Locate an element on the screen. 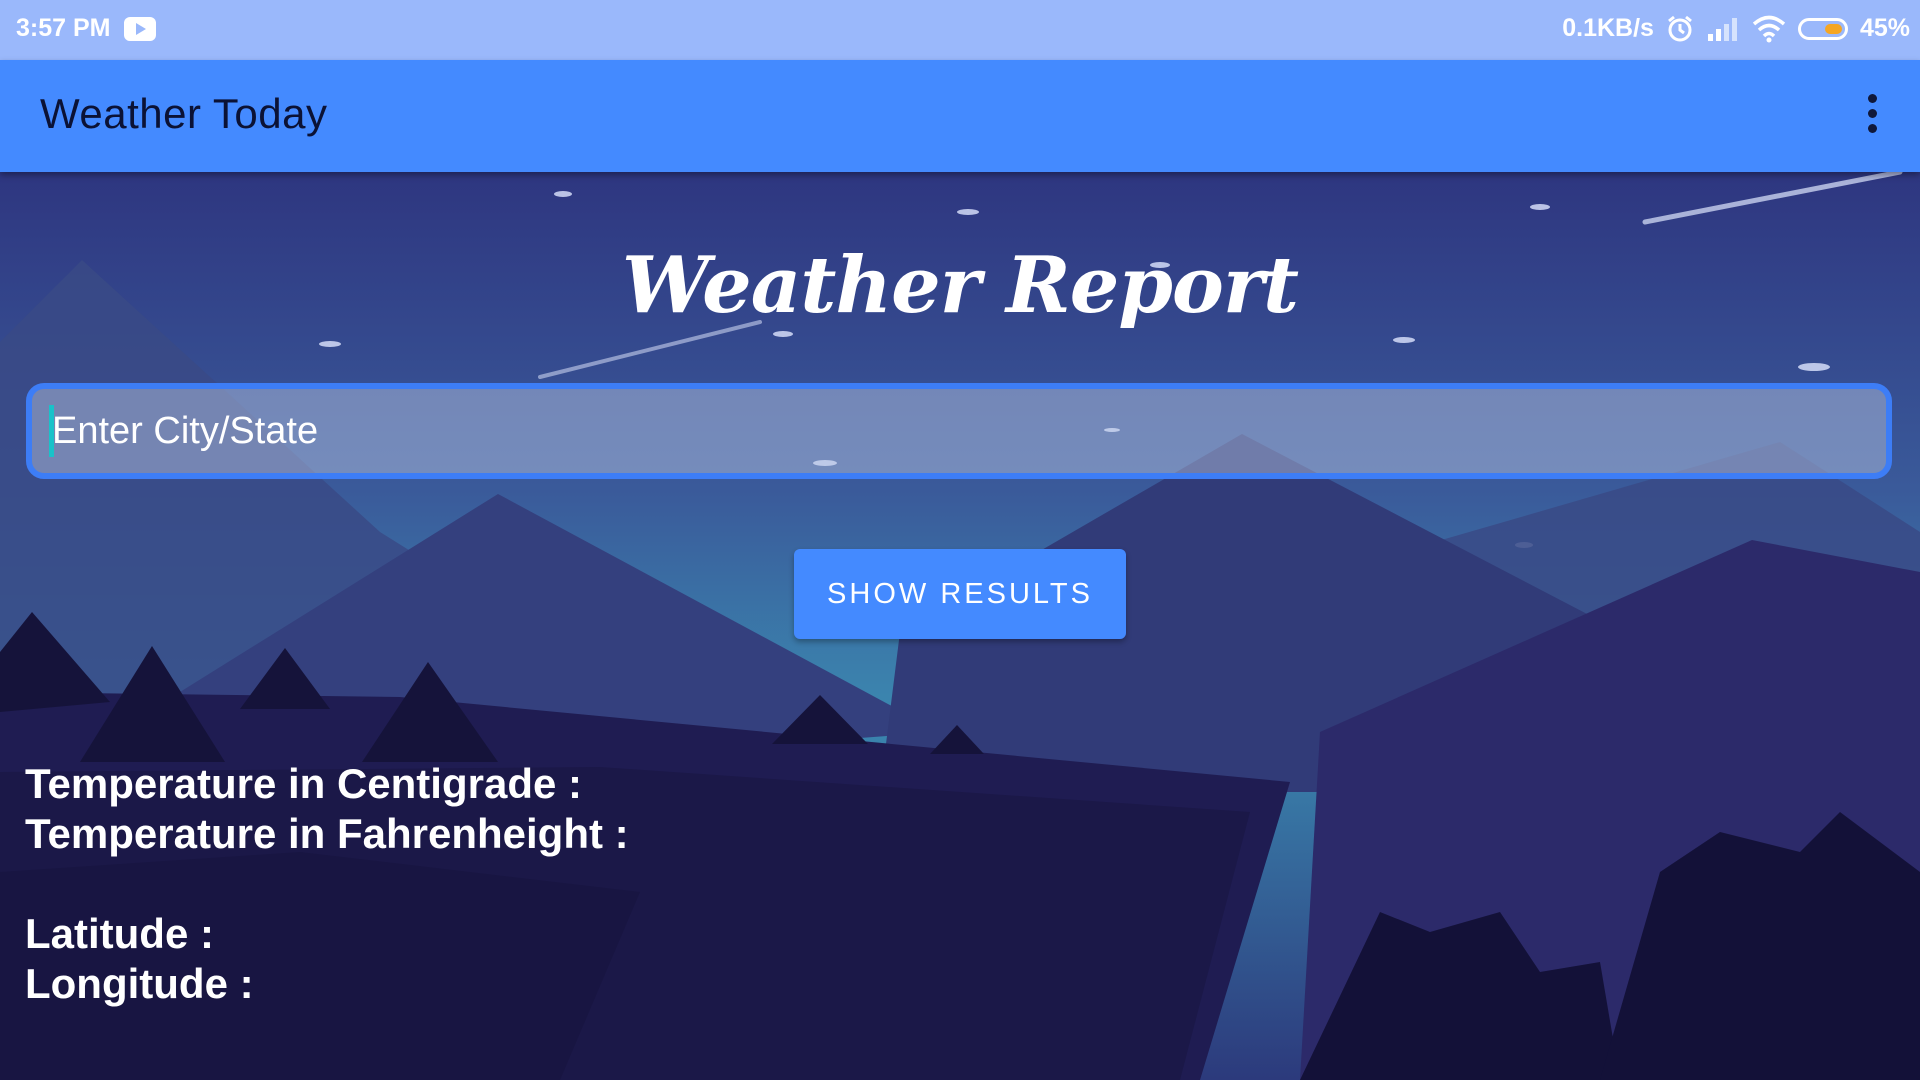 This screenshot has height=1080, width=1920. more-vert-icon is located at coordinates (1872, 116).